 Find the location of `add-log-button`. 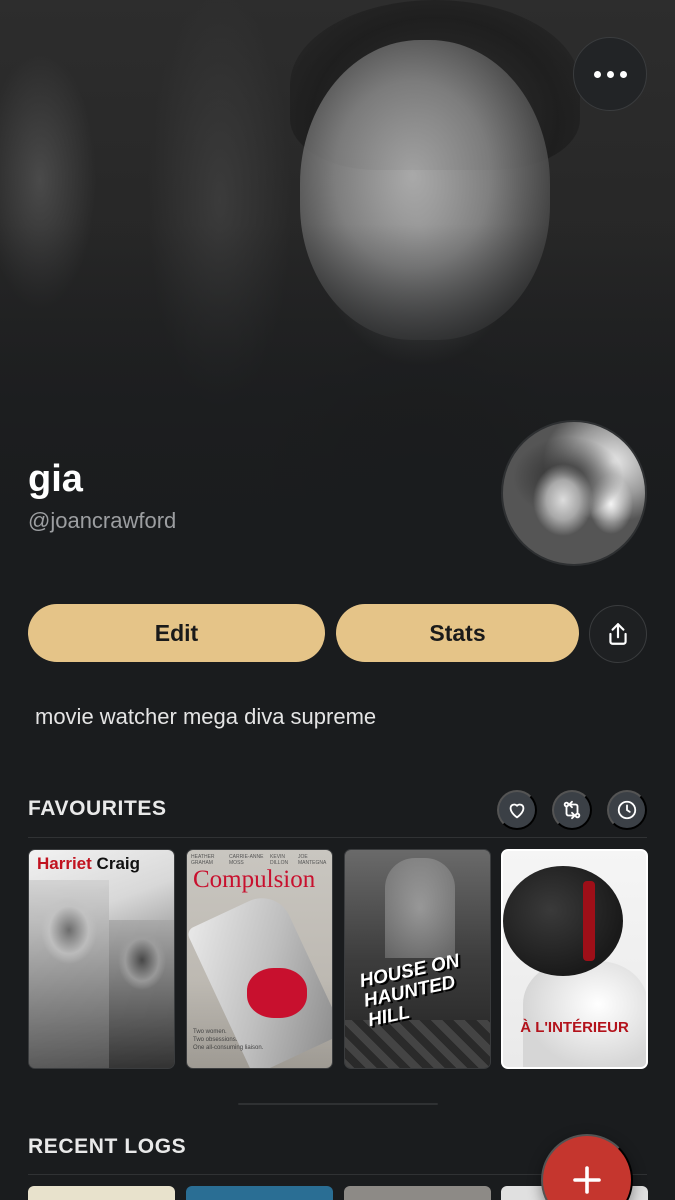

add-log-button is located at coordinates (587, 1167).